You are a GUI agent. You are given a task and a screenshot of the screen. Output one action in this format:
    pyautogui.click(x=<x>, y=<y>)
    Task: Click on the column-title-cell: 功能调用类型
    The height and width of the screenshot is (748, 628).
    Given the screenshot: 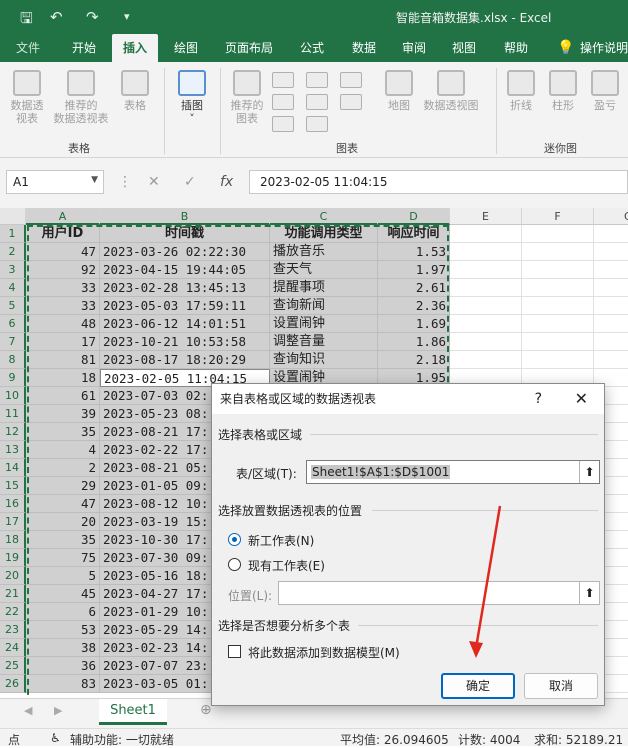 What is the action you would take?
    pyautogui.click(x=324, y=234)
    